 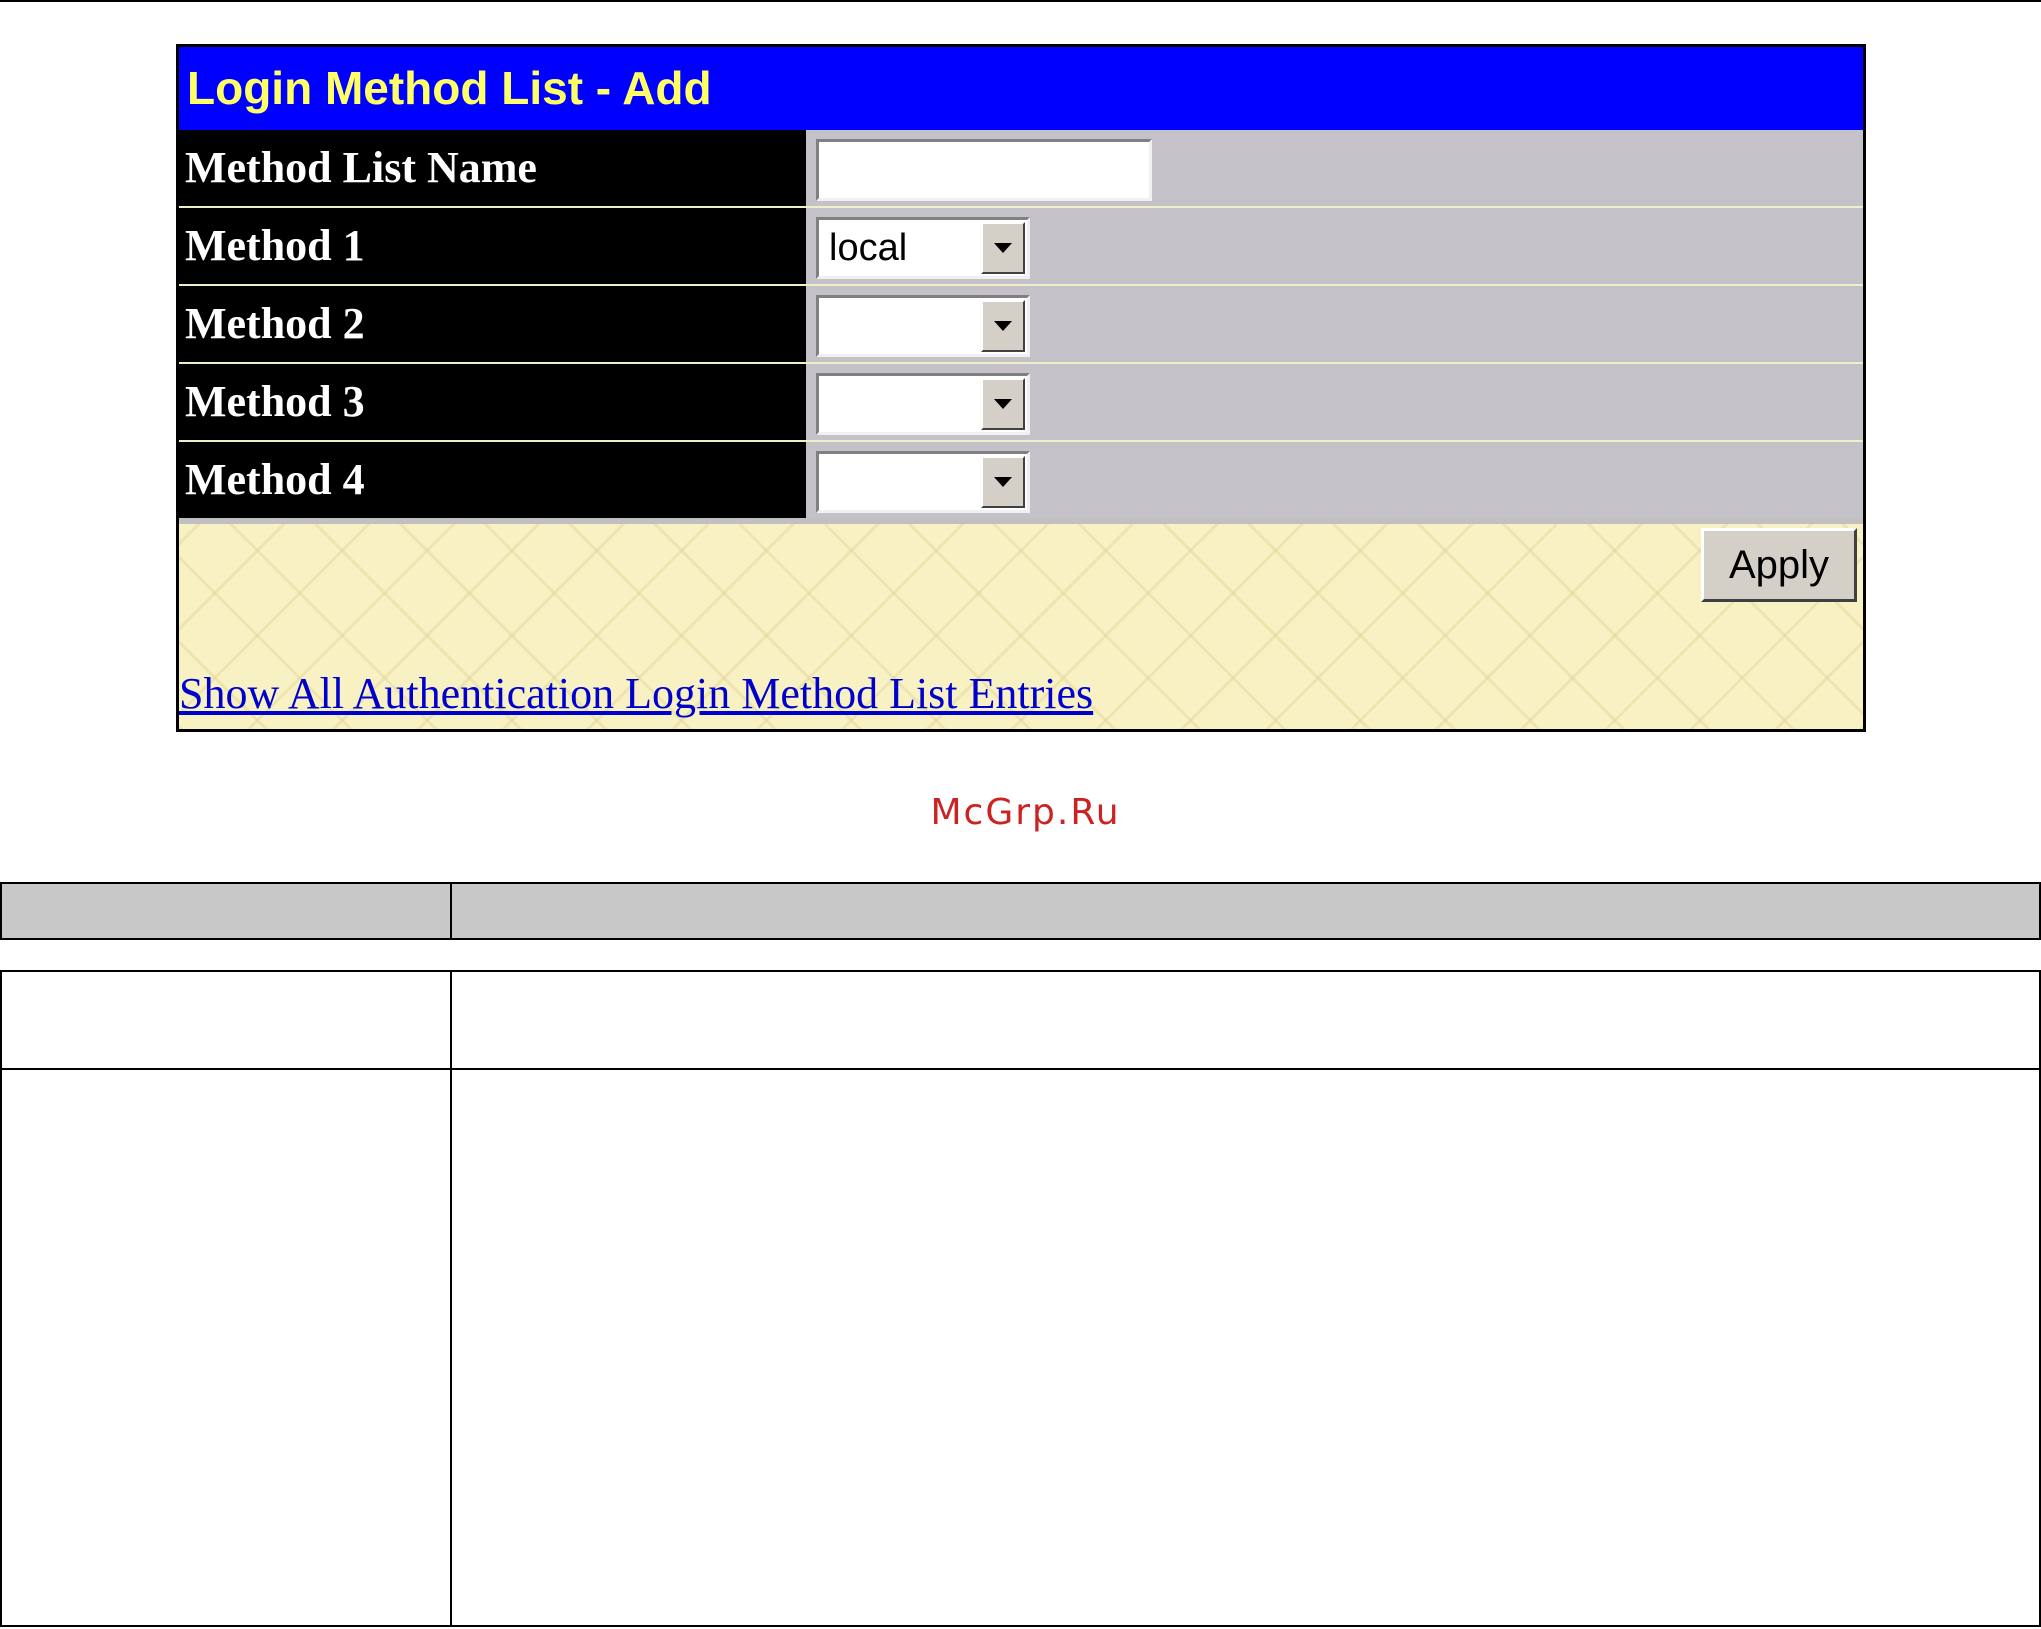 What do you see at coordinates (492, 168) in the screenshot?
I see `method-list-name-label: Method List Name` at bounding box center [492, 168].